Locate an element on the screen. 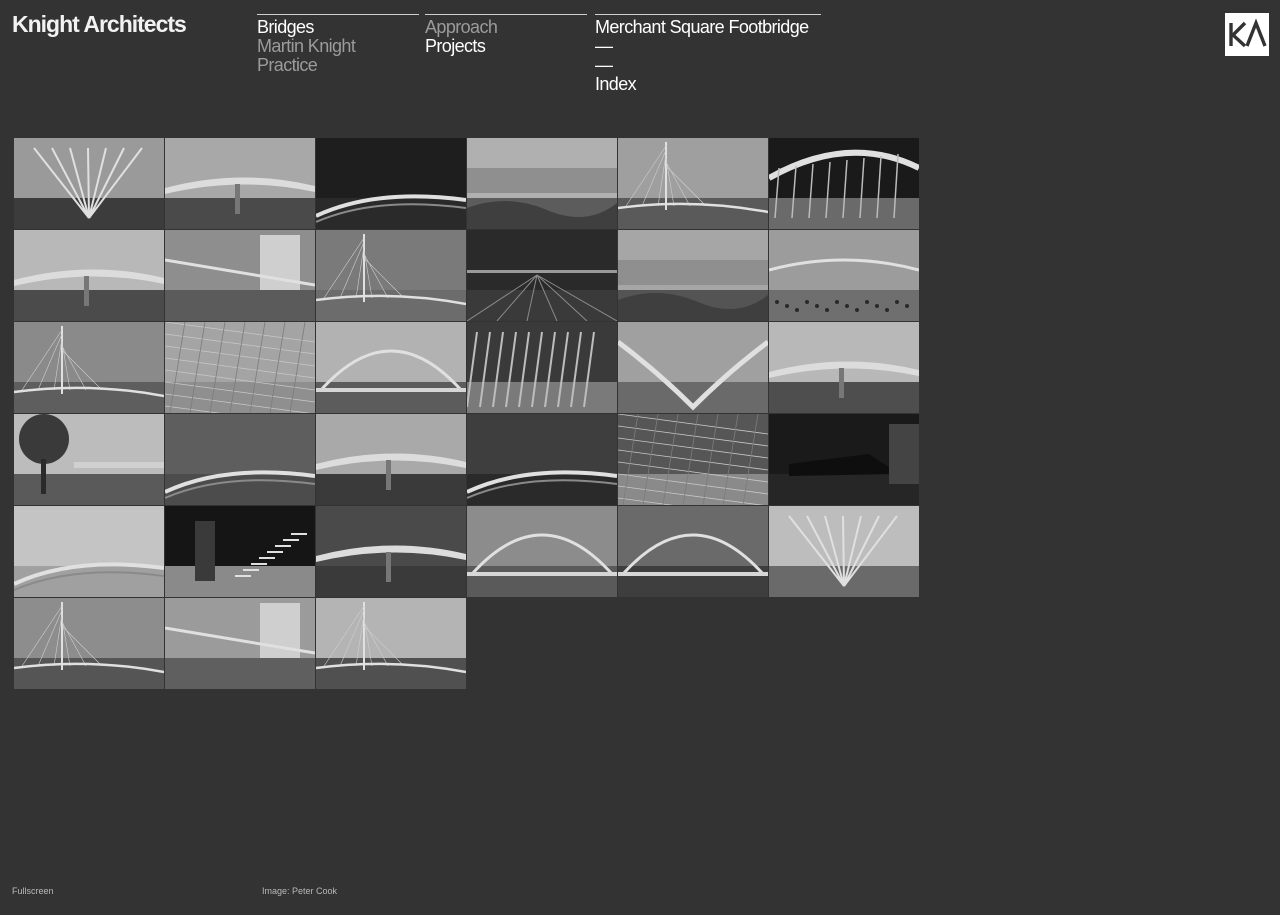  nav-items: Approach Projects is located at coordinates (506, 35).